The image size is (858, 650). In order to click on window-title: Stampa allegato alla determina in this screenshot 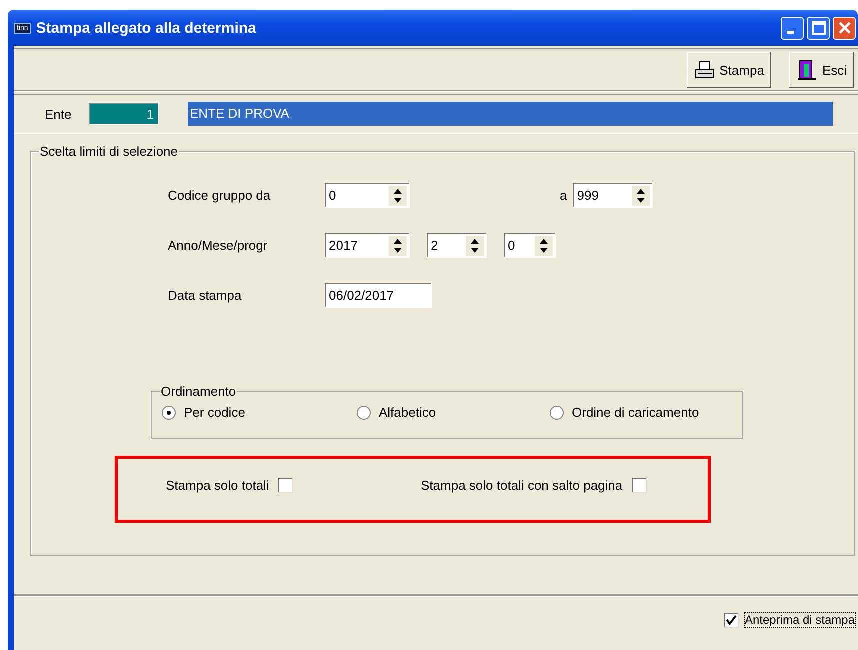, I will do `click(147, 28)`.